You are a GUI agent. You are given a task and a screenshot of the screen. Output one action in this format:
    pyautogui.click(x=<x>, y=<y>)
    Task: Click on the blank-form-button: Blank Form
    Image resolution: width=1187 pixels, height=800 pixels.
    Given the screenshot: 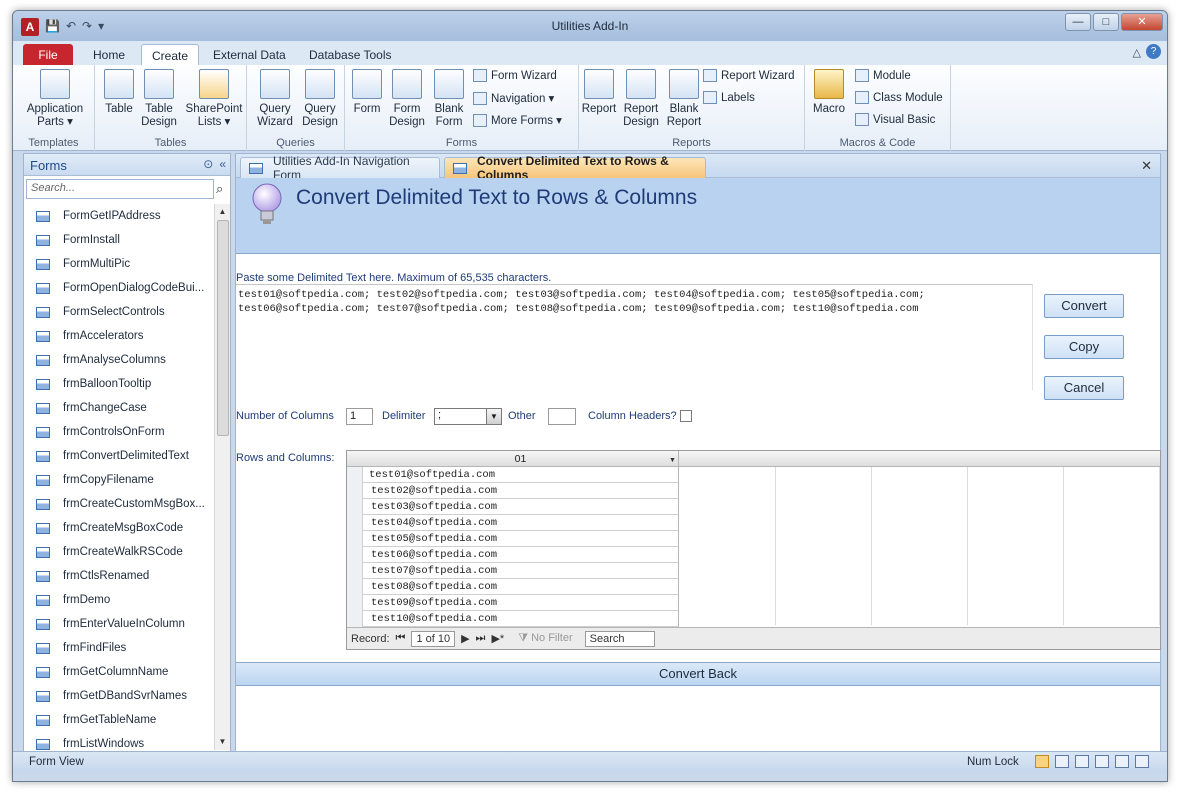 What is the action you would take?
    pyautogui.click(x=449, y=99)
    